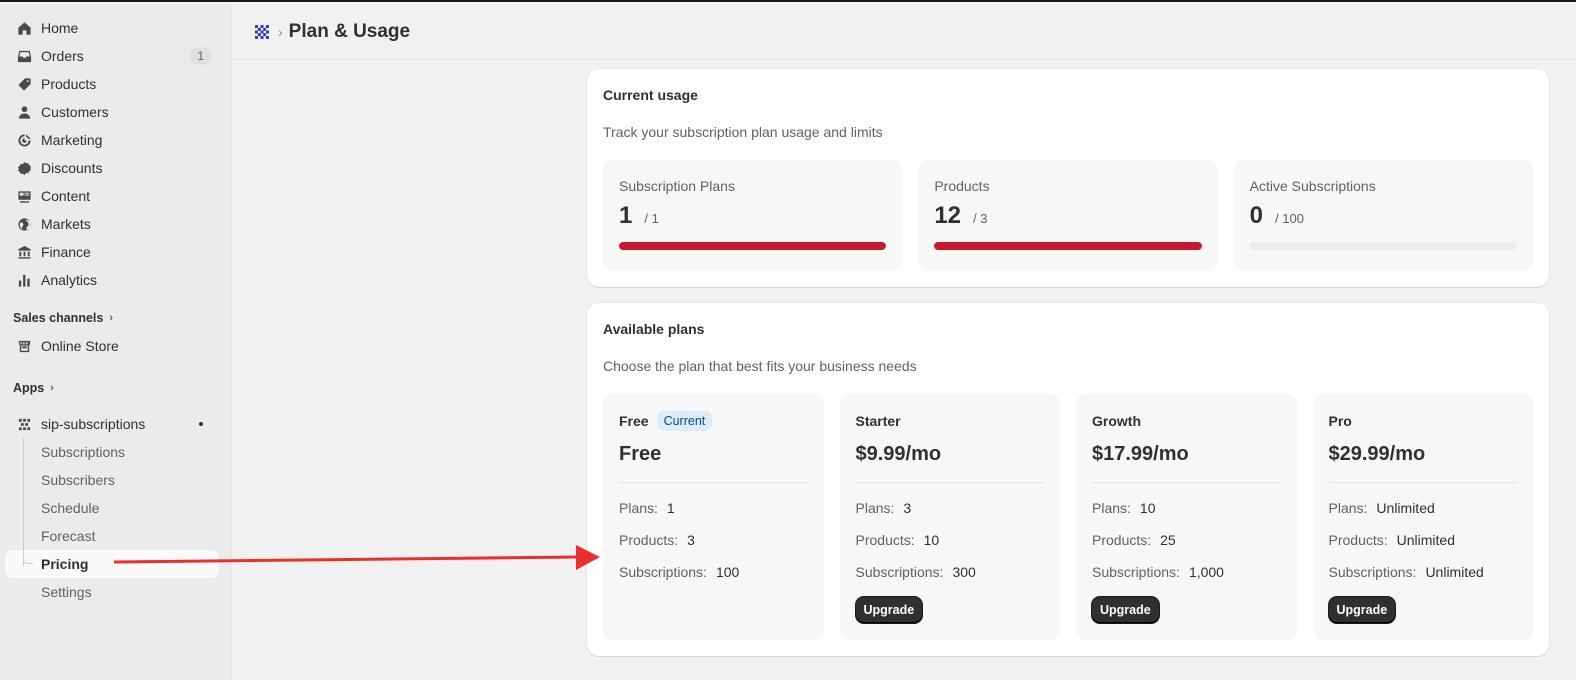  Describe the element at coordinates (1186, 508) in the screenshot. I see `plan-limit-plans: Plans: 10` at that location.